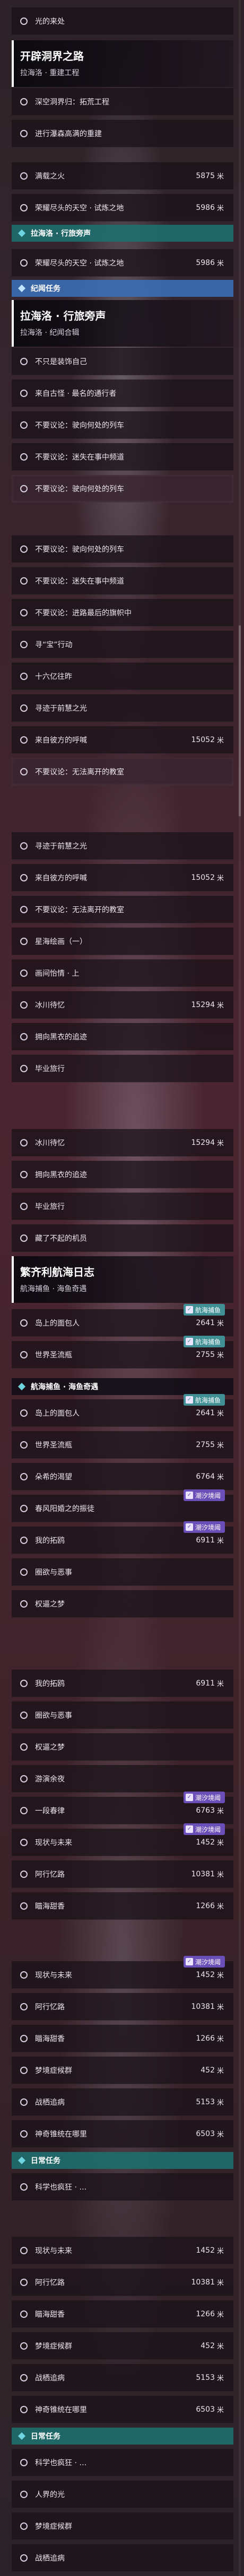 Image resolution: width=244 pixels, height=2576 pixels. Describe the element at coordinates (123, 1279) in the screenshot. I see `questline-header: 繁齐利航海日志 航海捕鱼 · 海鱼奇遇` at that location.